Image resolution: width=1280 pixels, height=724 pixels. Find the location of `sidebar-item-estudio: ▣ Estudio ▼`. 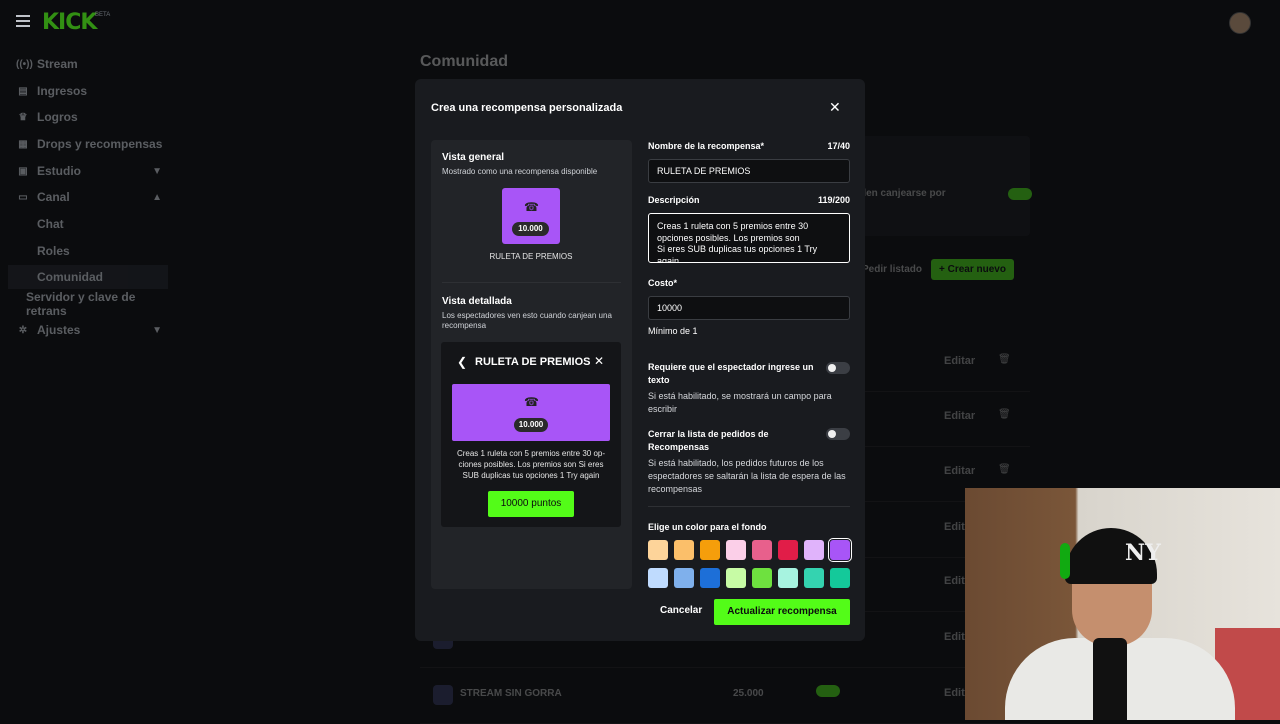

sidebar-item-estudio: ▣ Estudio ▼ is located at coordinates (88, 171).